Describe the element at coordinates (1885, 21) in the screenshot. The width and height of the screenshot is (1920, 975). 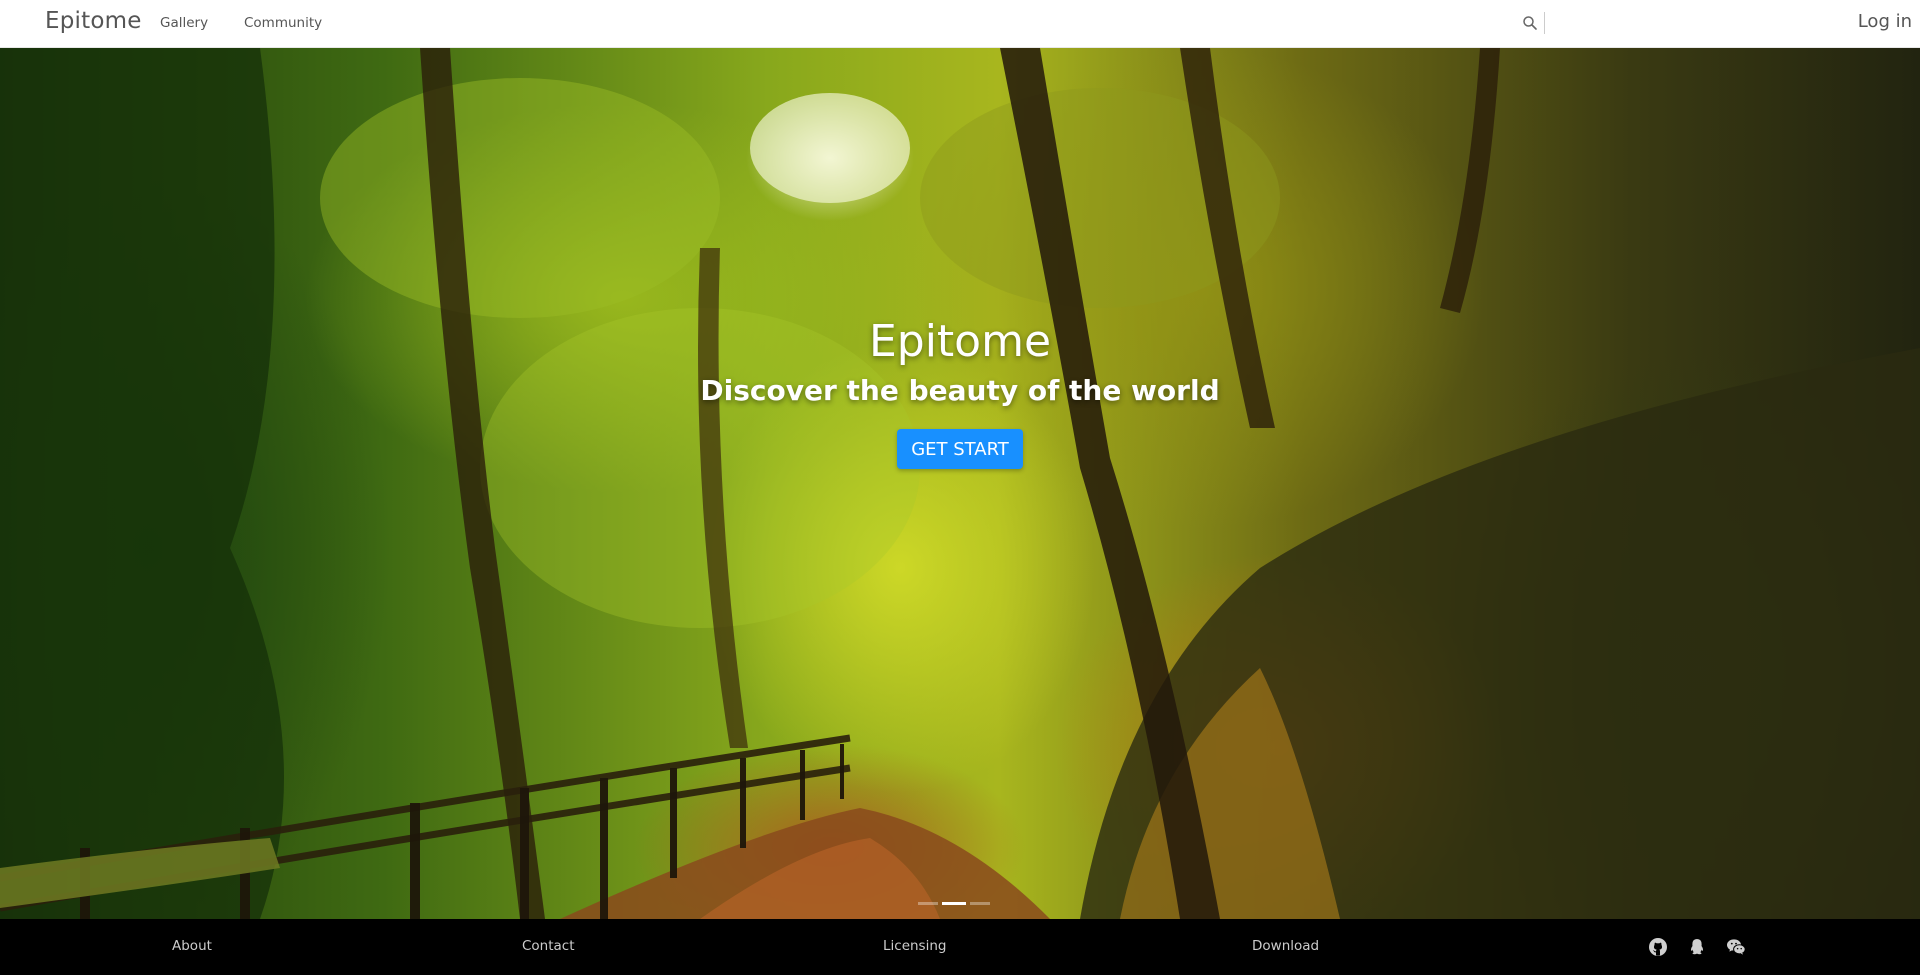
I see `login-link: Log in` at that location.